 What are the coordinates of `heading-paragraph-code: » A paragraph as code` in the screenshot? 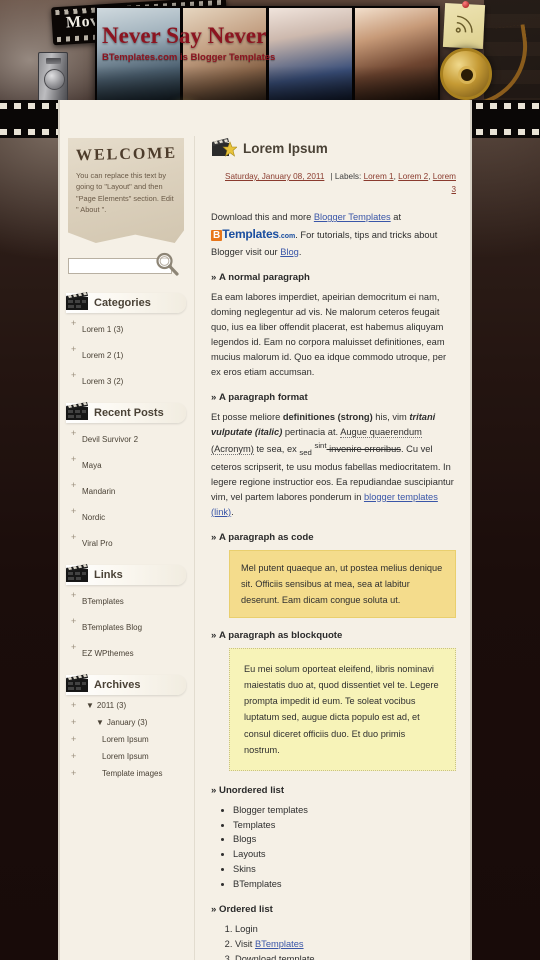 It's located at (333, 537).